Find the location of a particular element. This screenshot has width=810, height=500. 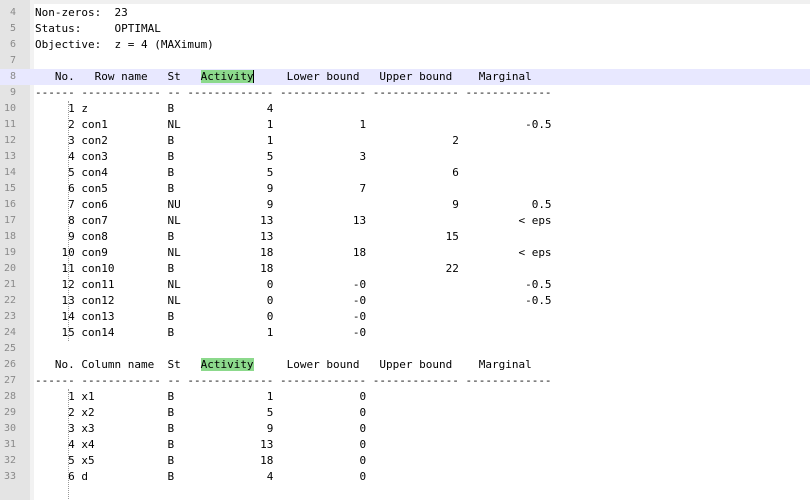

indent-guide-rows is located at coordinates (68, 221).